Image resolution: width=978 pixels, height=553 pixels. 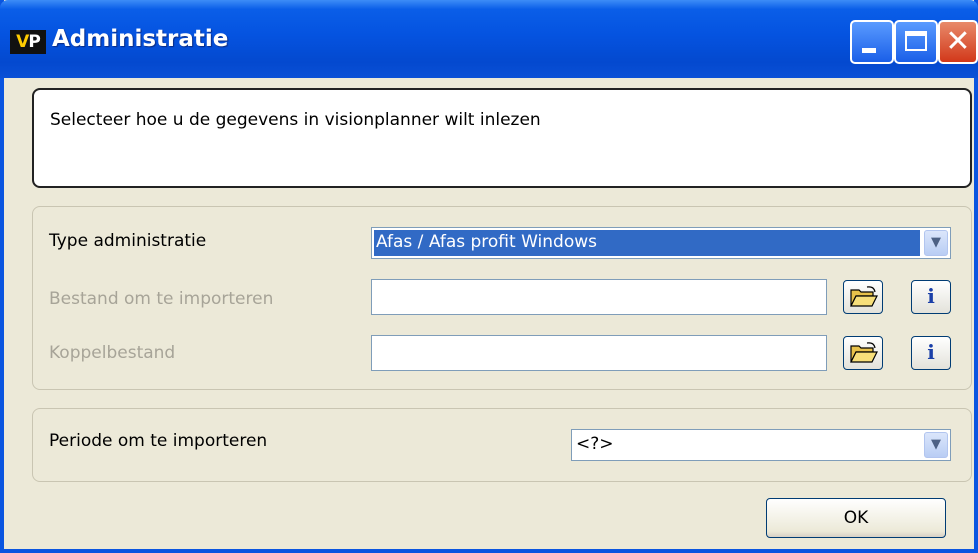 I want to click on title-bar: VP Administratie ✕, so click(x=489, y=39).